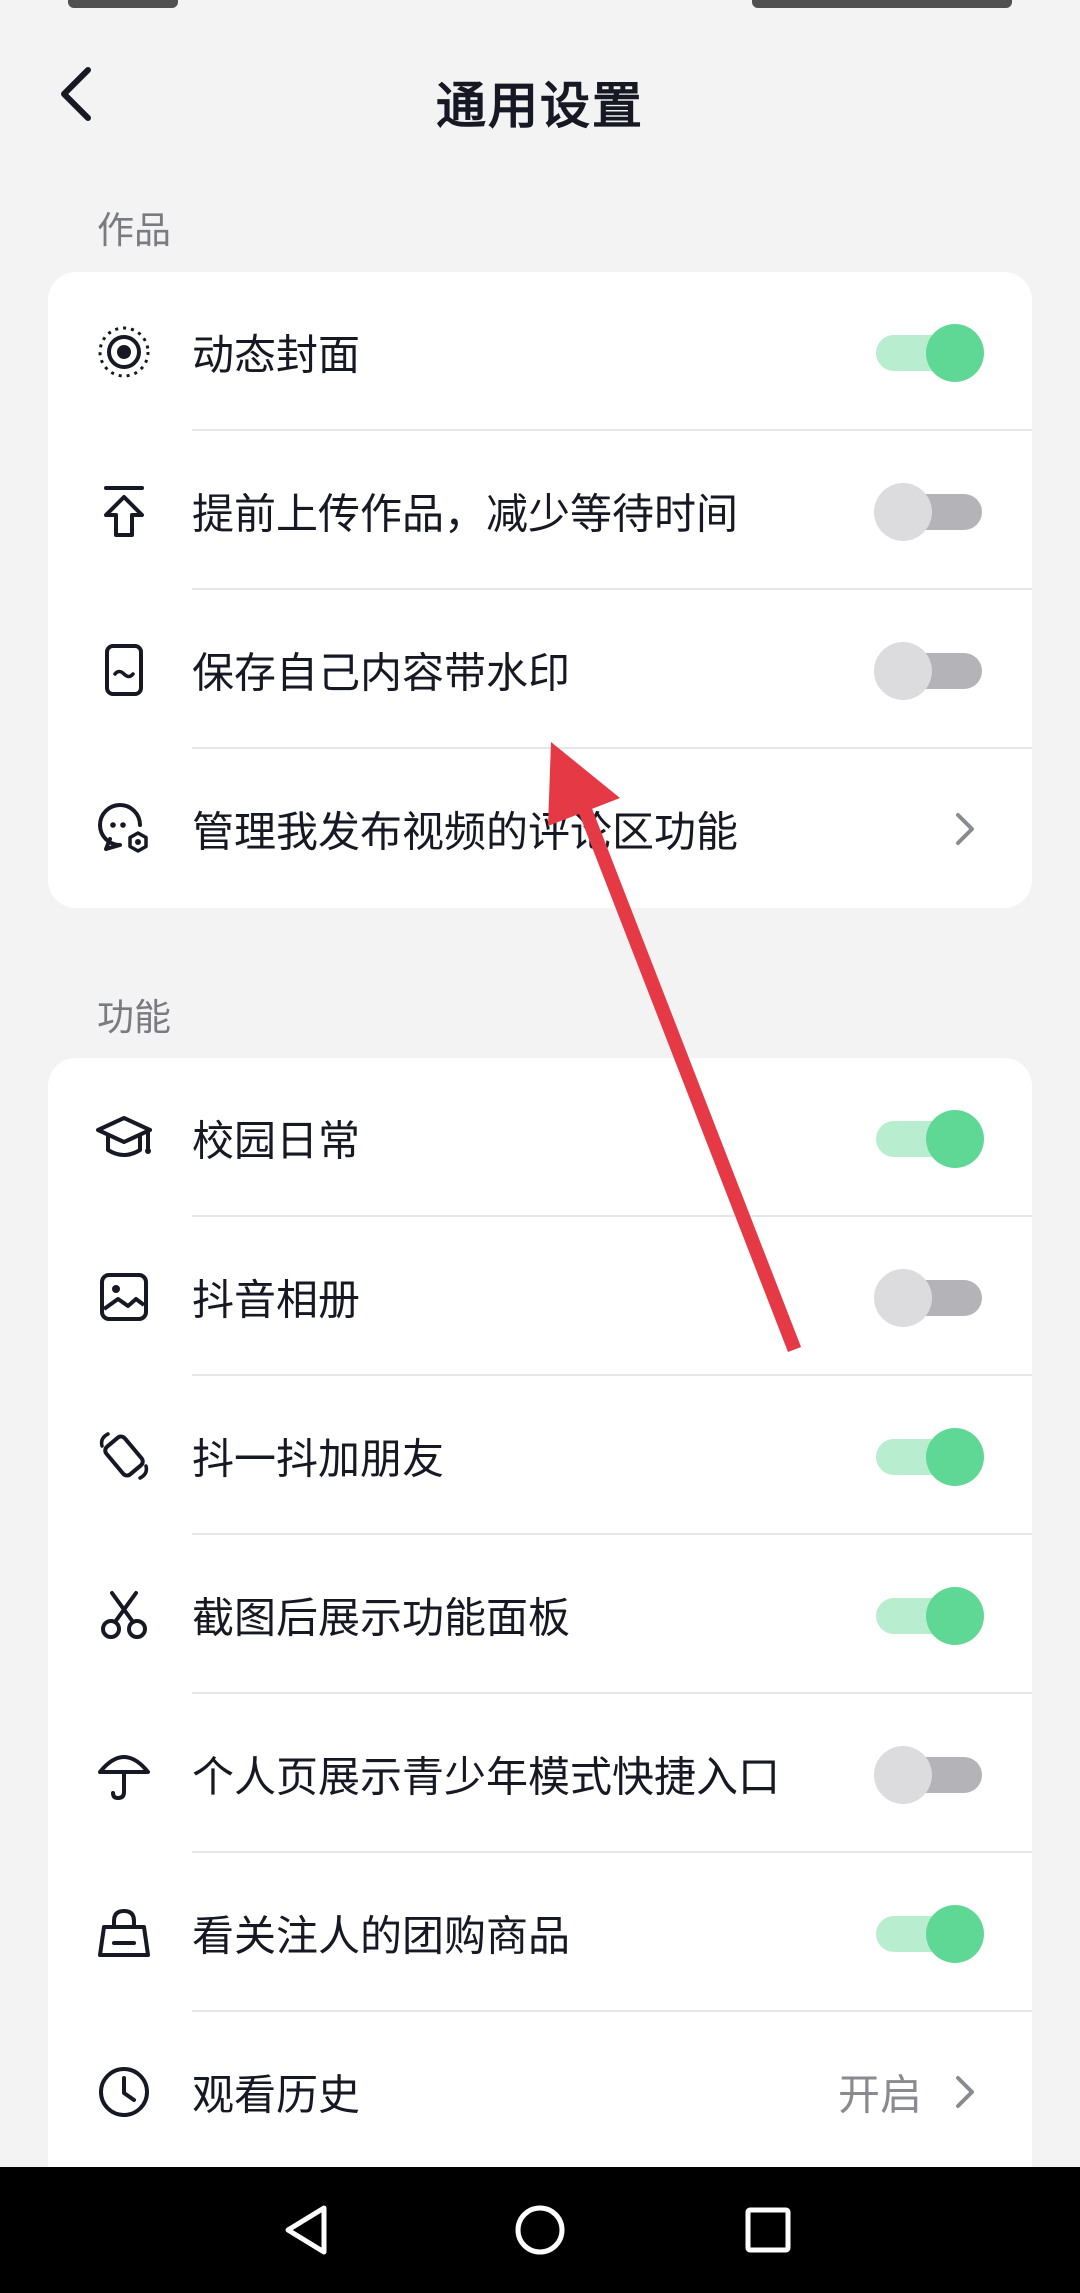  What do you see at coordinates (124, 1933) in the screenshot?
I see `shopping-bag-icon` at bounding box center [124, 1933].